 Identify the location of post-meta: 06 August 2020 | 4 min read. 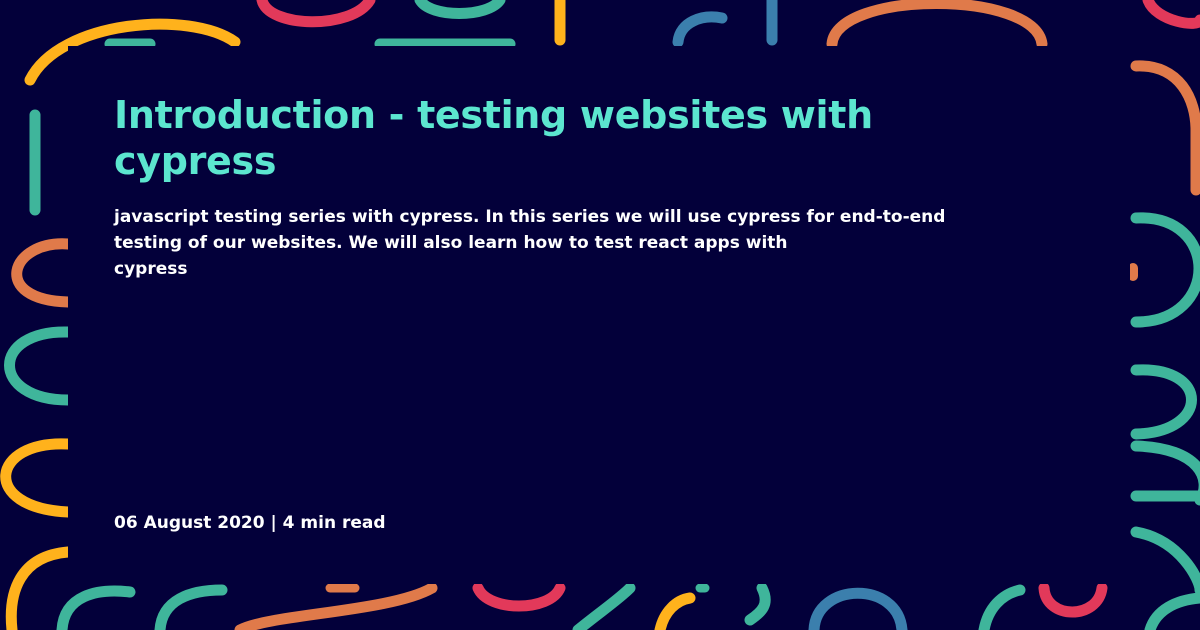
(250, 523).